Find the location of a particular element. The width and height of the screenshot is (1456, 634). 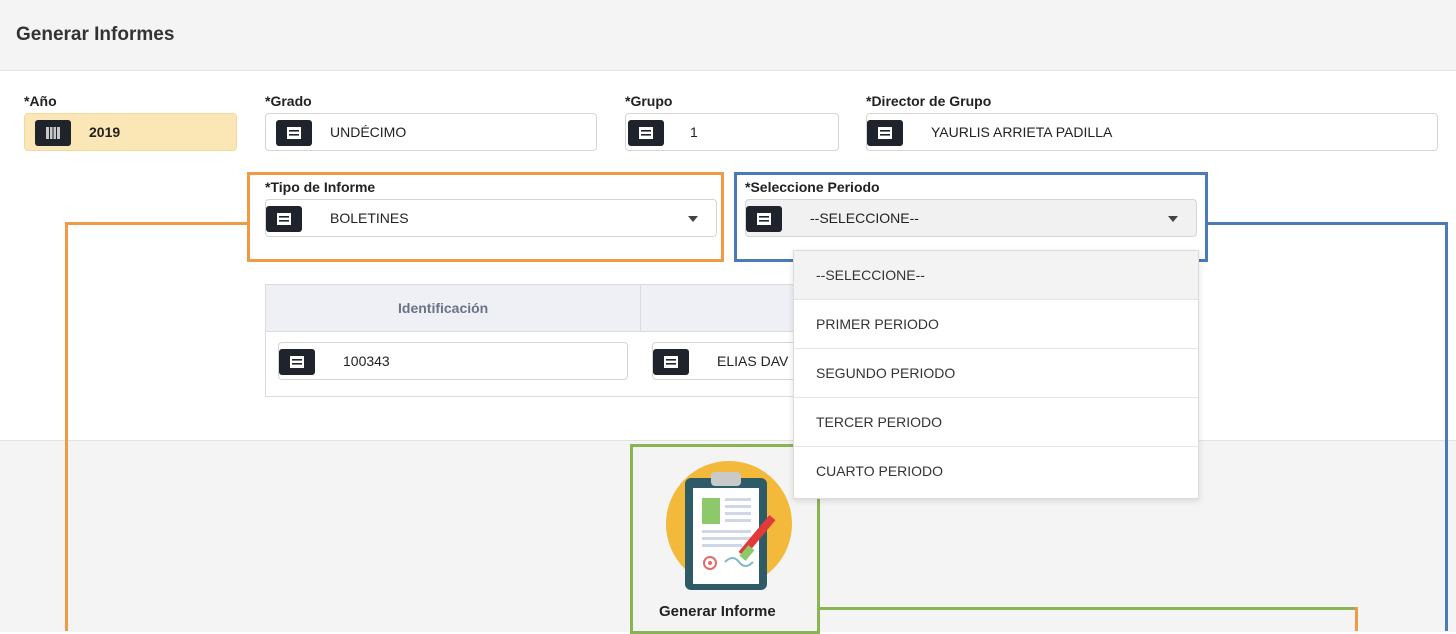

period-option: TERCER PERIODO is located at coordinates (996, 422).